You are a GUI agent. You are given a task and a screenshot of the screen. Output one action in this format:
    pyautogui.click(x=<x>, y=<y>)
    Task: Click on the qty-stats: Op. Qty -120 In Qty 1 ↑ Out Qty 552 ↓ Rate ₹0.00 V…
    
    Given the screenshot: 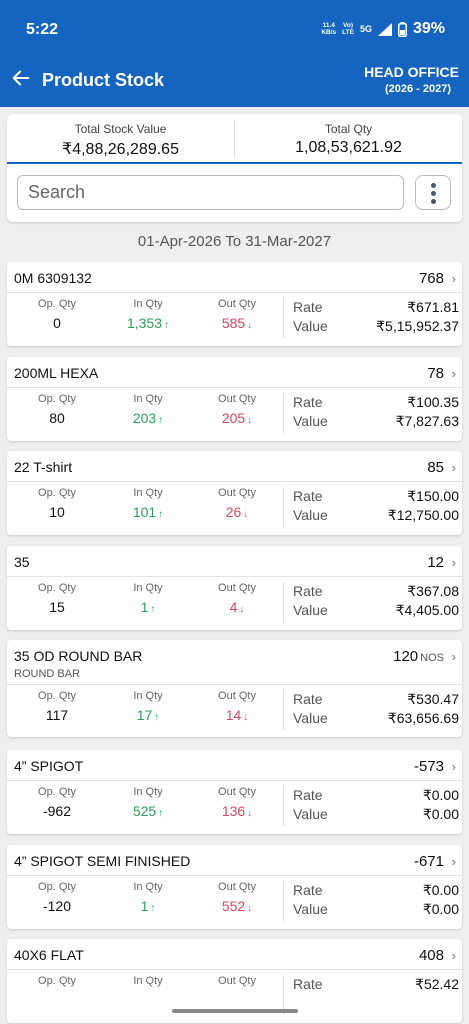 What is the action you would take?
    pyautogui.click(x=234, y=903)
    